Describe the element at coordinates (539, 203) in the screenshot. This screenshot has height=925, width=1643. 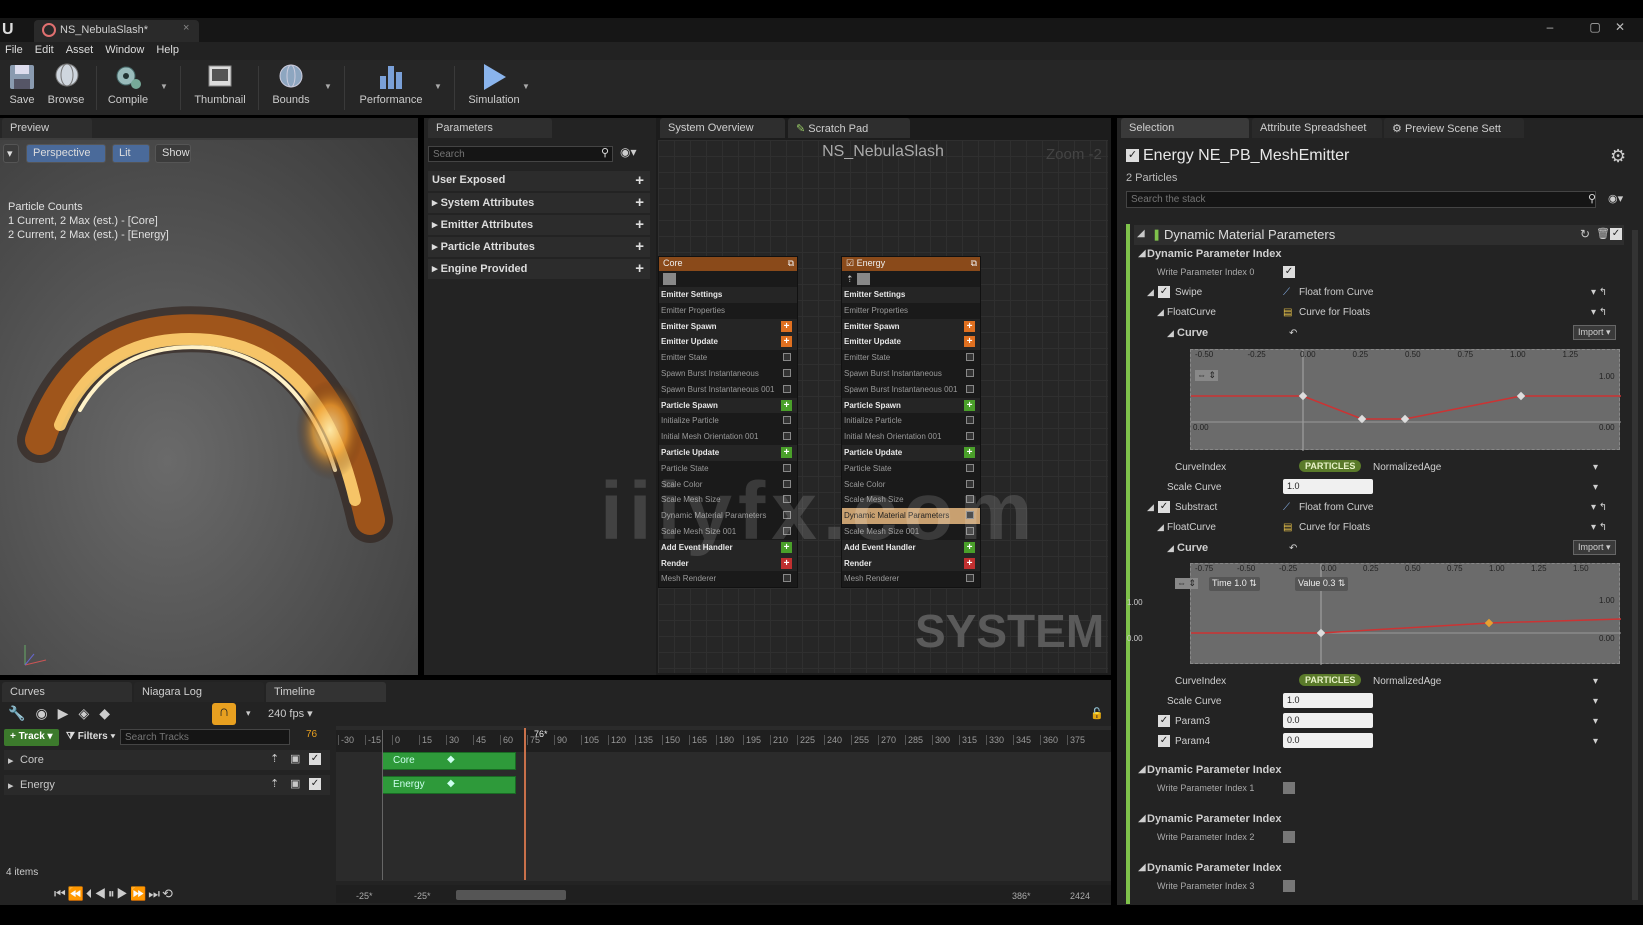
I see `section-system-attributes: ▸ System Attributes +` at that location.